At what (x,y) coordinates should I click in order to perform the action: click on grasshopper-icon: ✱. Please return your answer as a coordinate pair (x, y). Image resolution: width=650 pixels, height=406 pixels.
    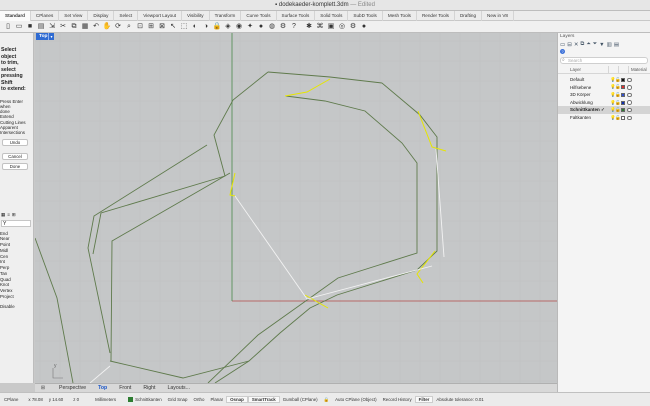
    Looking at the image, I should click on (309, 26).